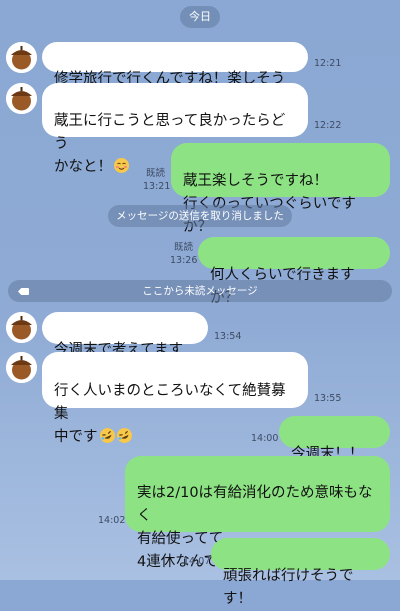 Image resolution: width=400 pixels, height=611 pixels. I want to click on message-time: 13:55, so click(328, 398).